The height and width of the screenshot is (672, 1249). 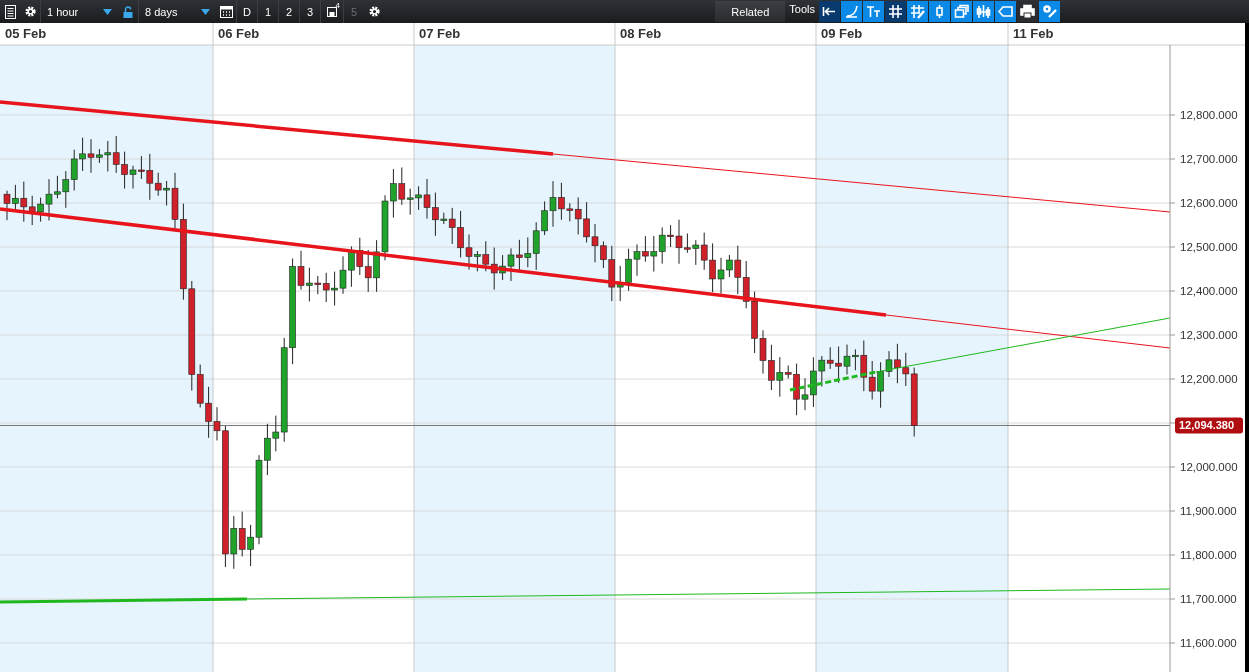 What do you see at coordinates (1209, 203) in the screenshot?
I see `price-axis-label: 12,600.000` at bounding box center [1209, 203].